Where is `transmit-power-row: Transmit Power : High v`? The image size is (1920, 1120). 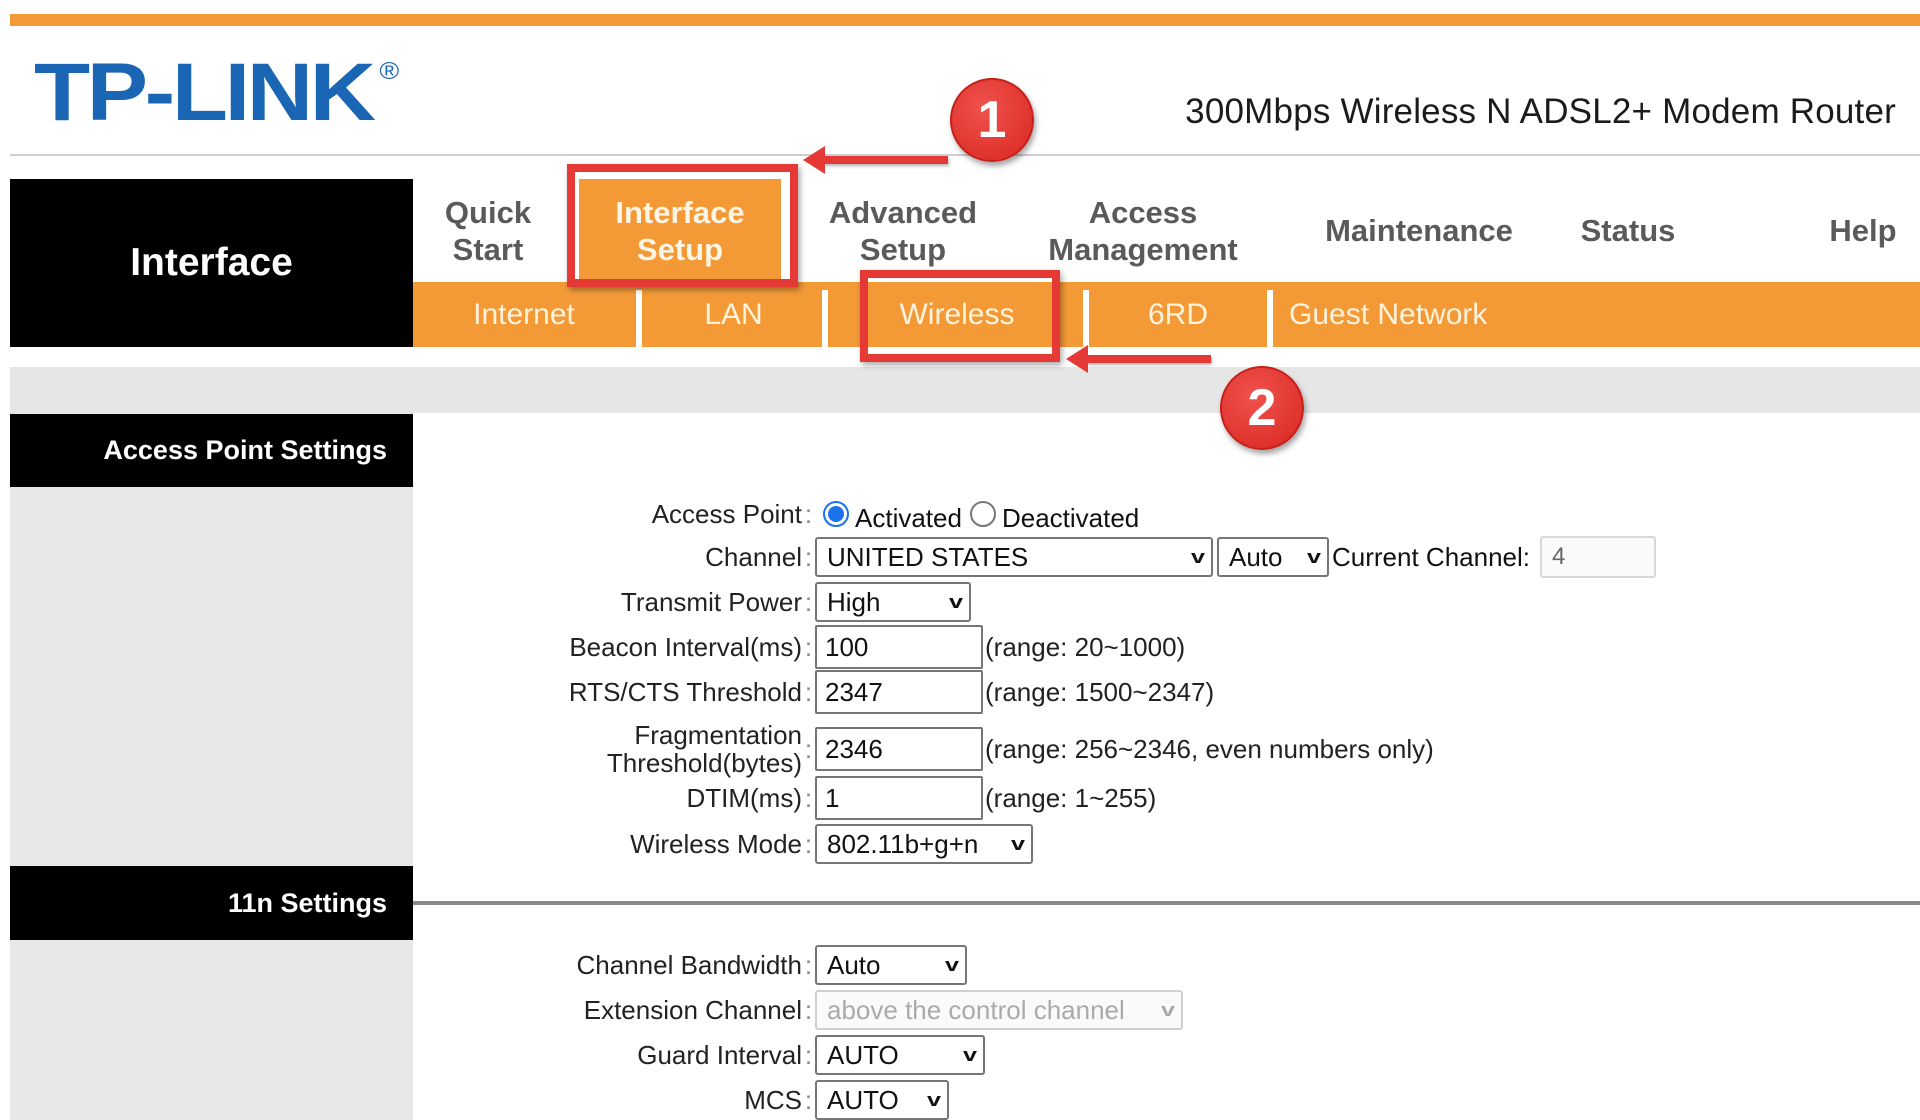
transmit-power-row: Transmit Power : High v is located at coordinates (1166, 602).